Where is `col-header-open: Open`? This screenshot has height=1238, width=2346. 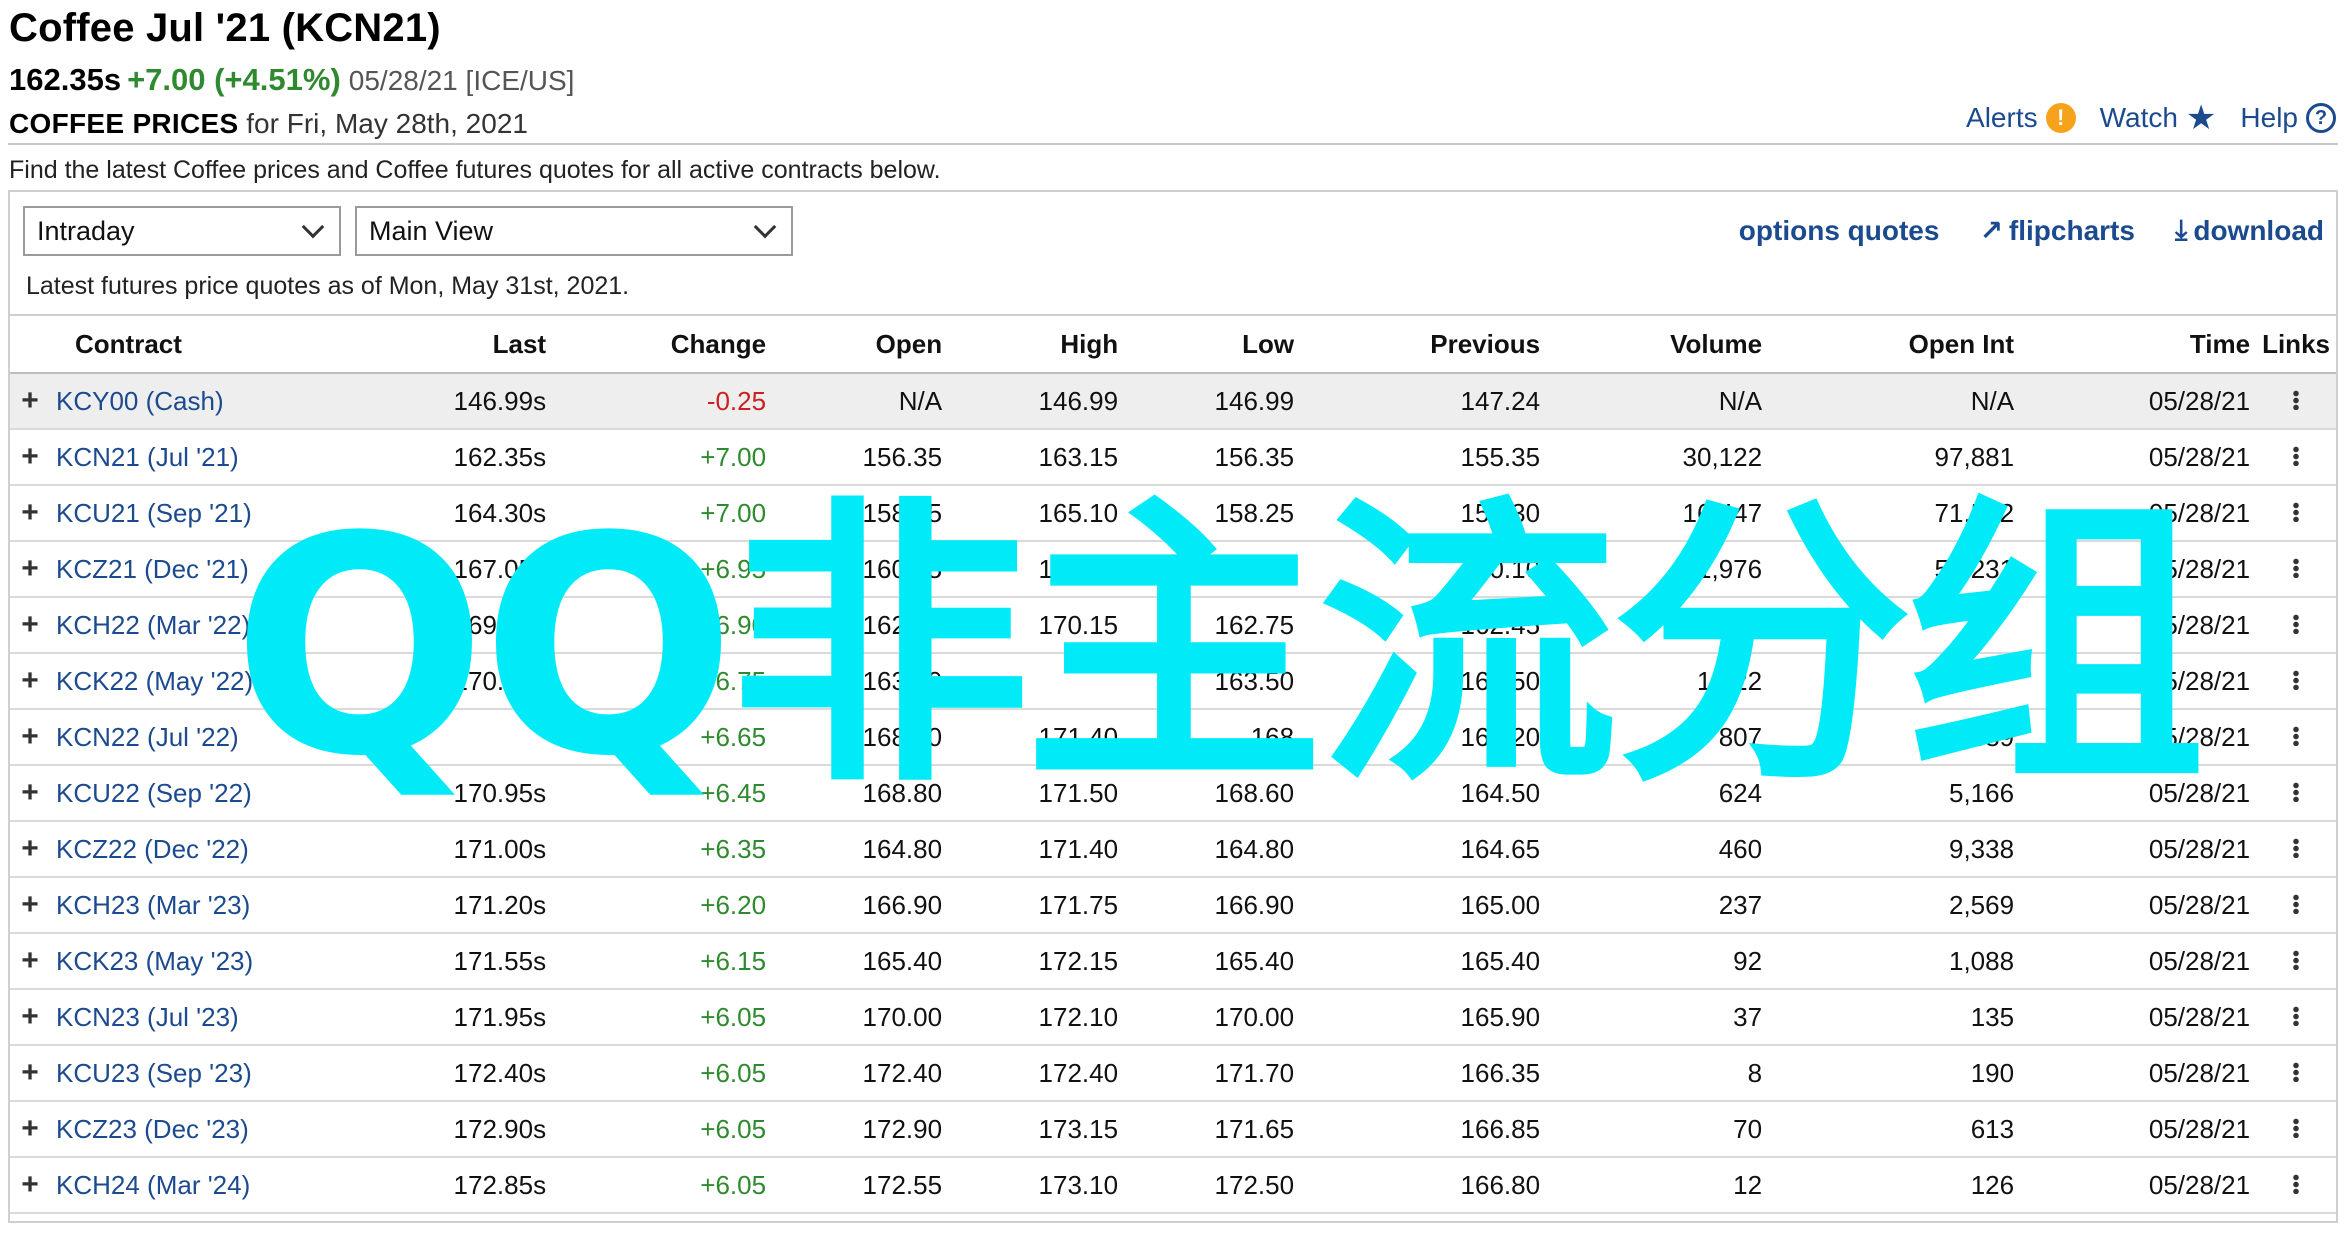 col-header-open: Open is located at coordinates (860, 344).